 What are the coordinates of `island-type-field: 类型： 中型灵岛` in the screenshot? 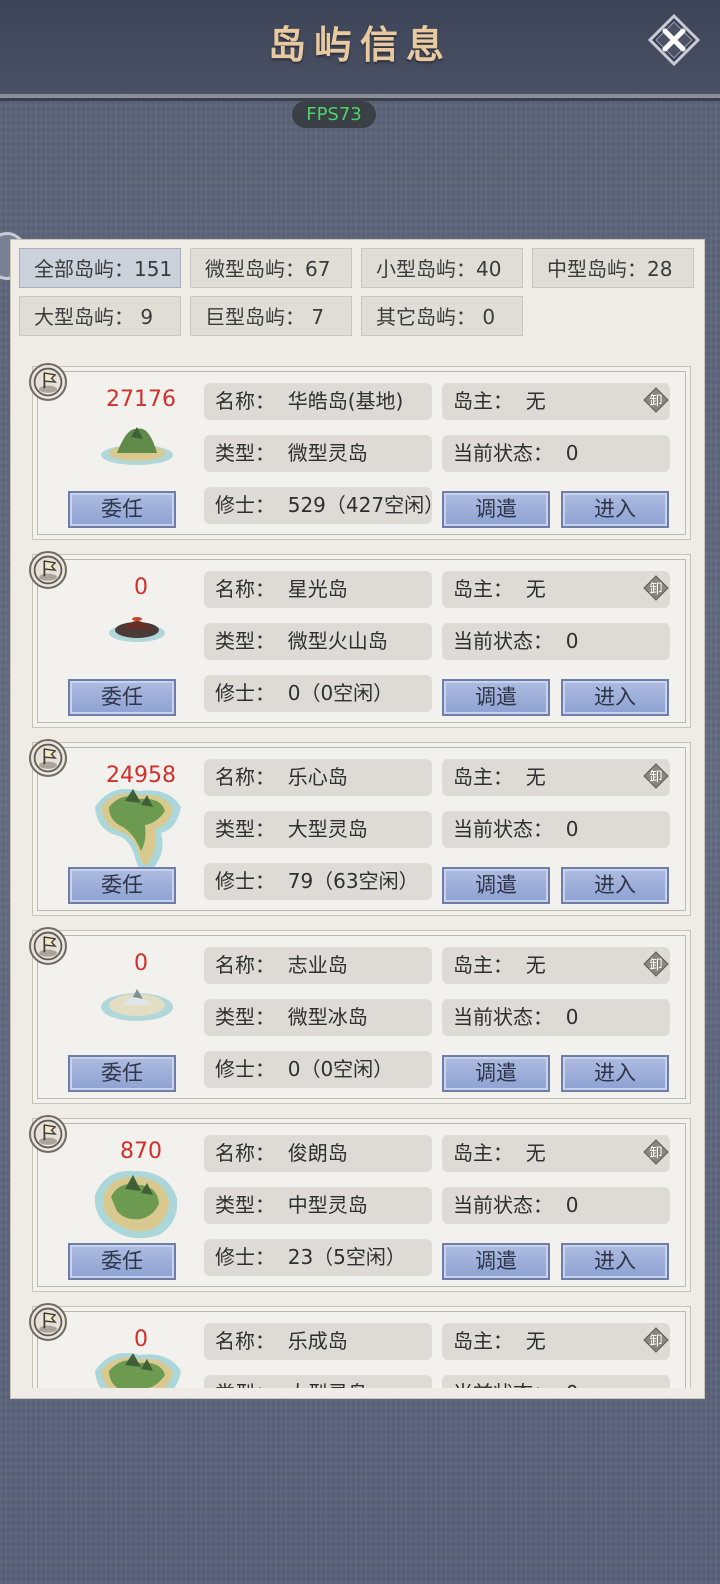 It's located at (318, 1205).